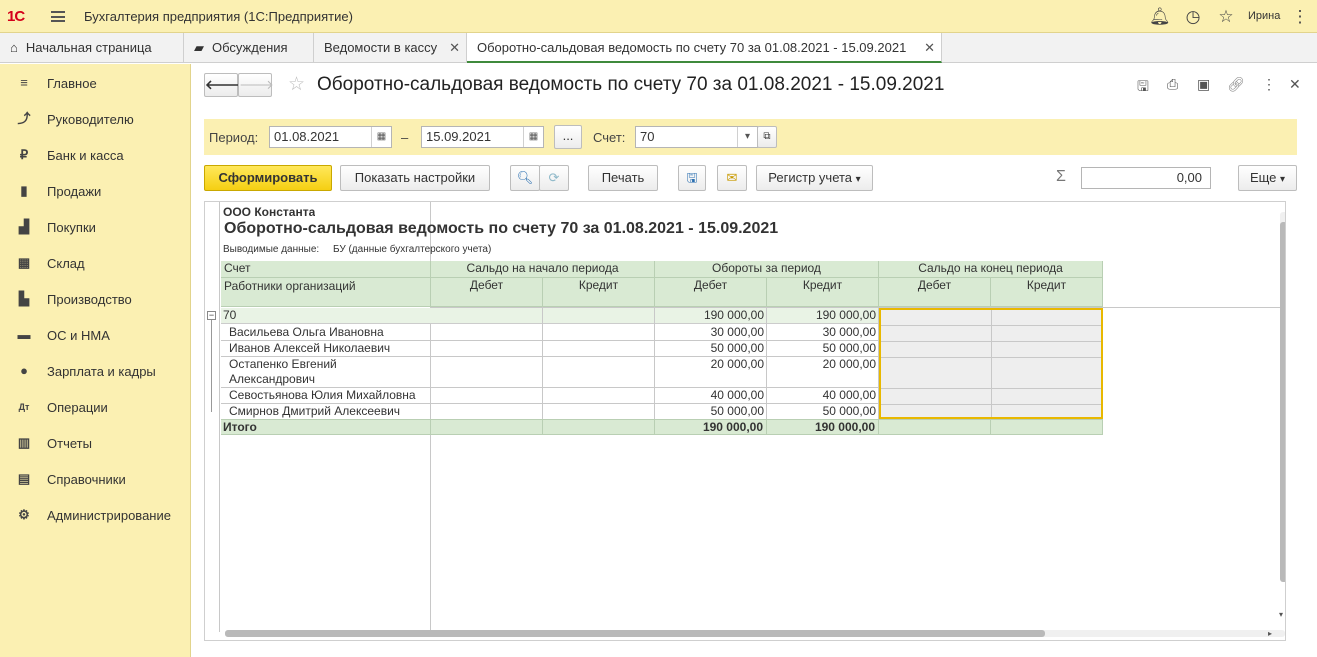 This screenshot has height=657, width=1317. What do you see at coordinates (95, 370) in the screenshot?
I see `sidebar-item-salary: ● Зарплата и кадры` at bounding box center [95, 370].